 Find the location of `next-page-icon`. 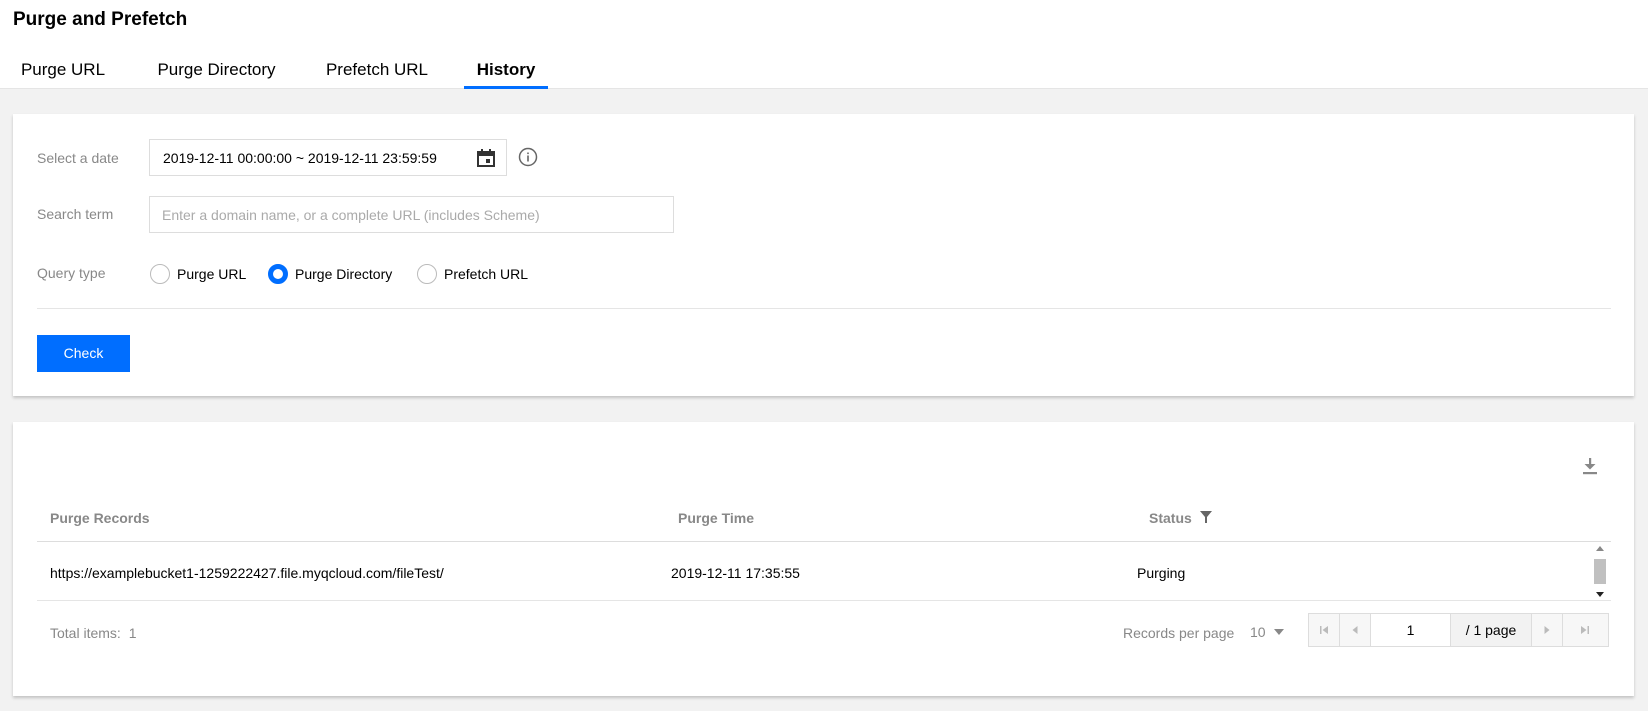

next-page-icon is located at coordinates (1547, 630).